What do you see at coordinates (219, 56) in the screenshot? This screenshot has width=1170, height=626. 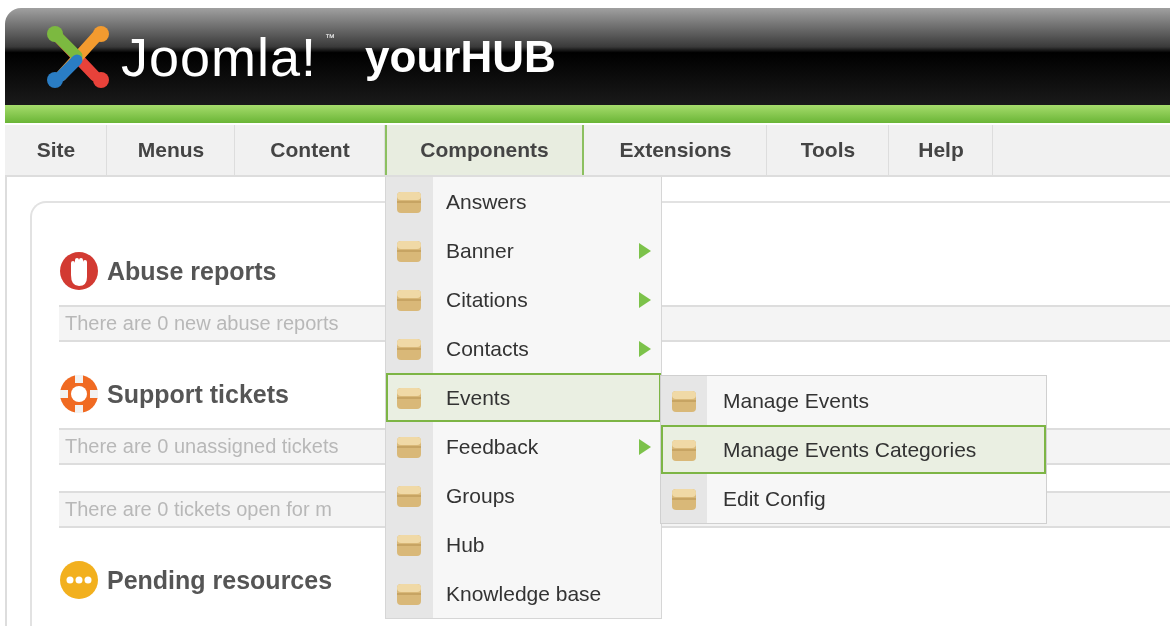 I see `logo-text: Joomla!` at bounding box center [219, 56].